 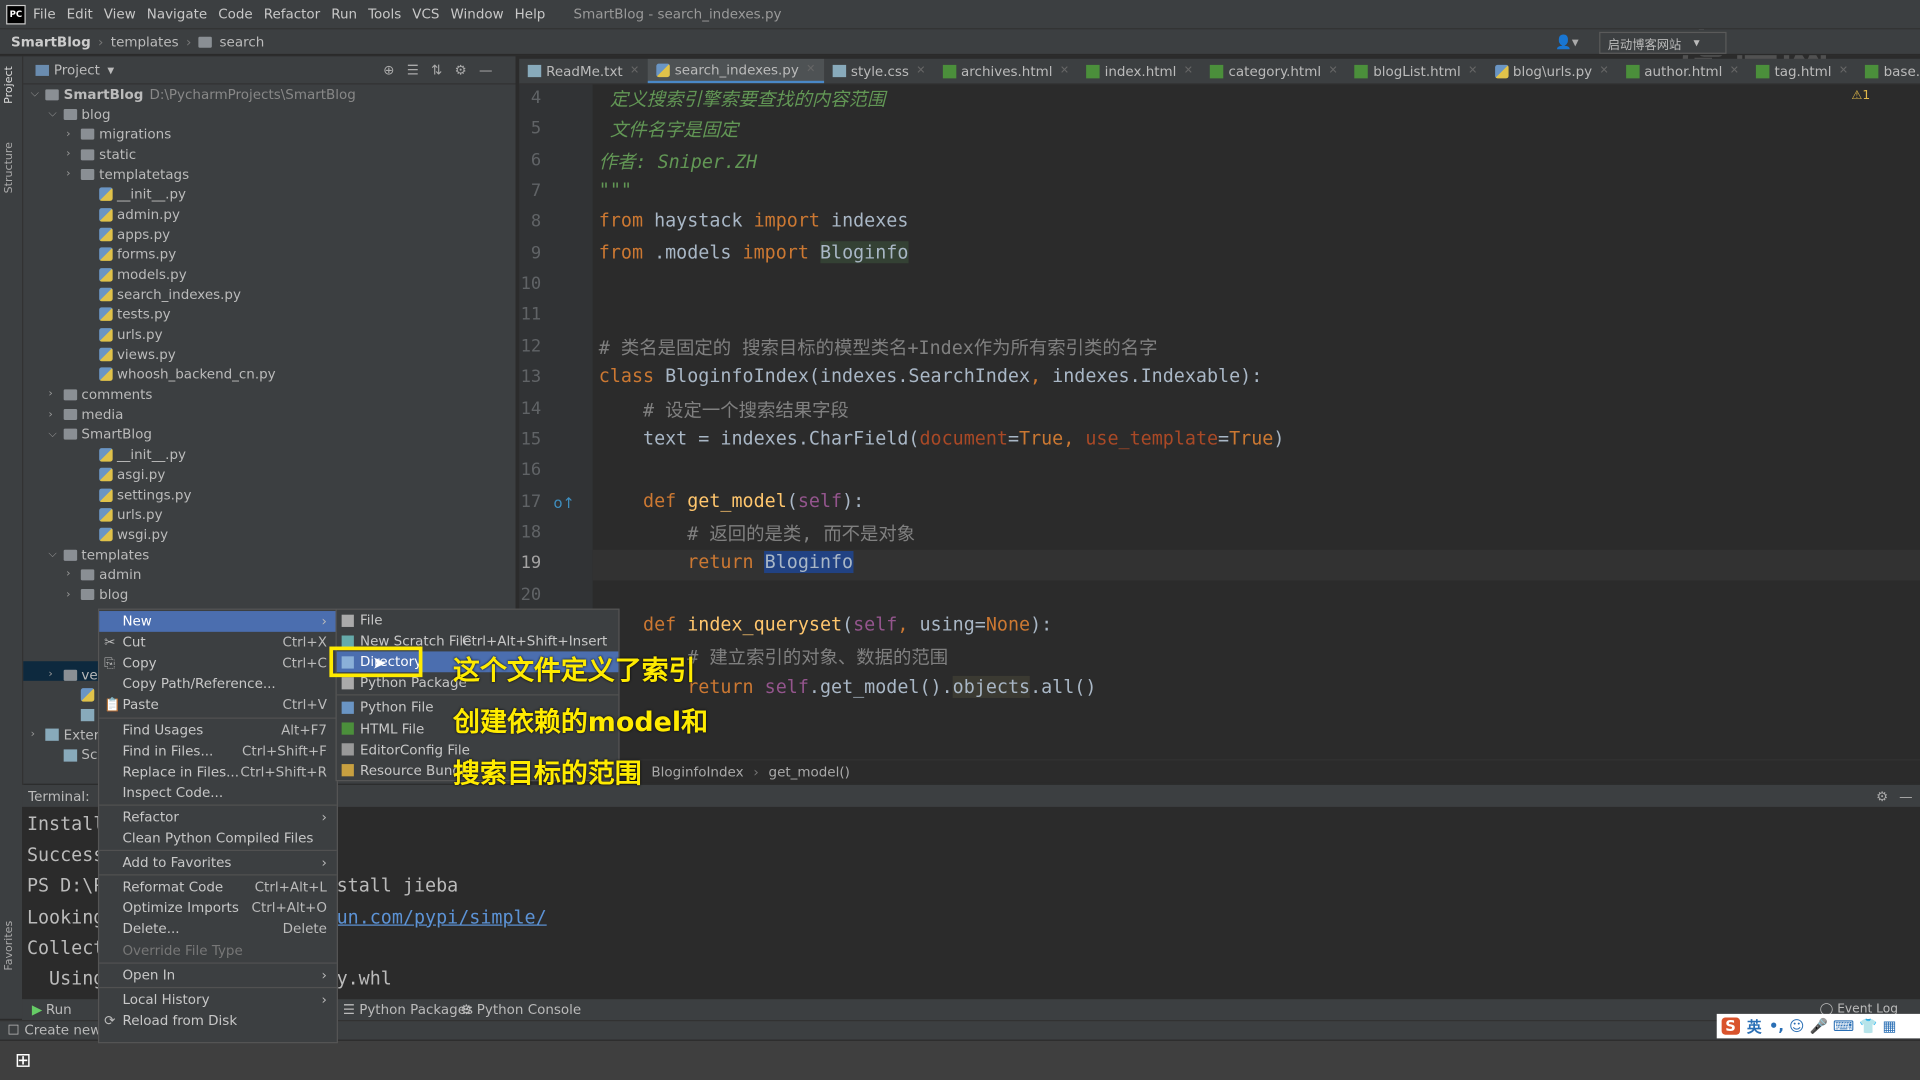 What do you see at coordinates (79, 115) in the screenshot?
I see `tree-item: ⌵ blog` at bounding box center [79, 115].